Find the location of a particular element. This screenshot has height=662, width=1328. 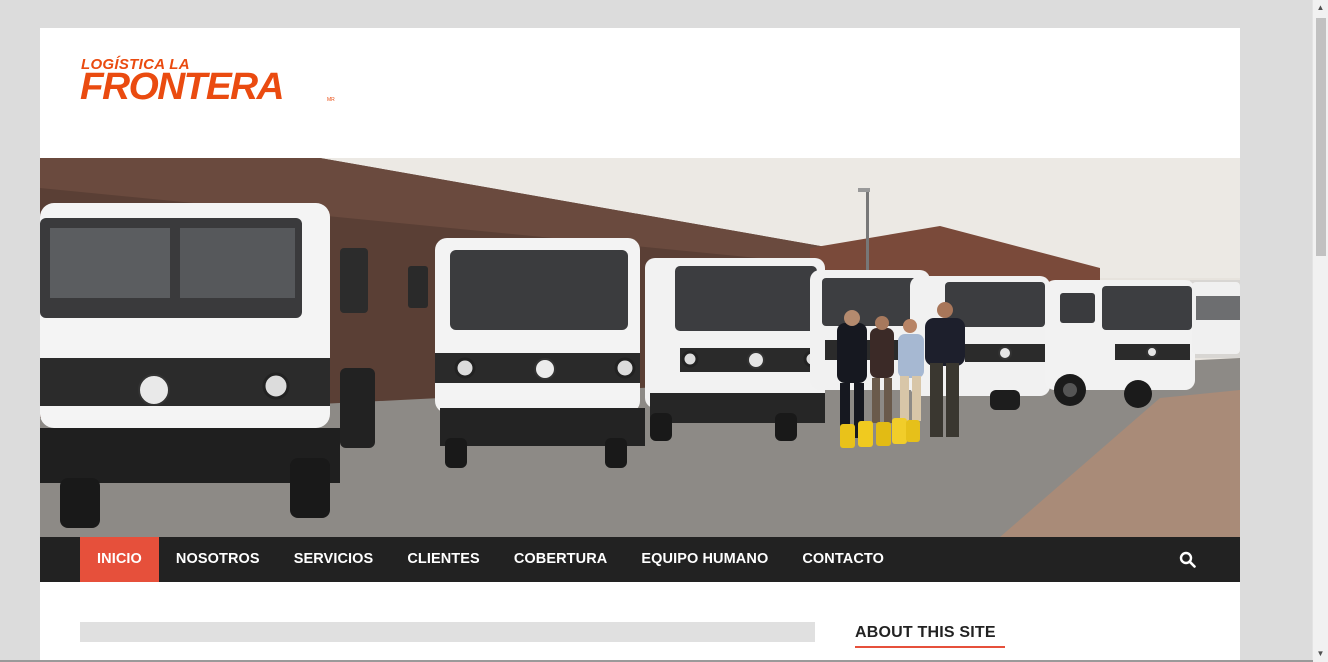

site-logo: LOGÍSTICA LA FRONTERA MR is located at coordinates (210, 96).